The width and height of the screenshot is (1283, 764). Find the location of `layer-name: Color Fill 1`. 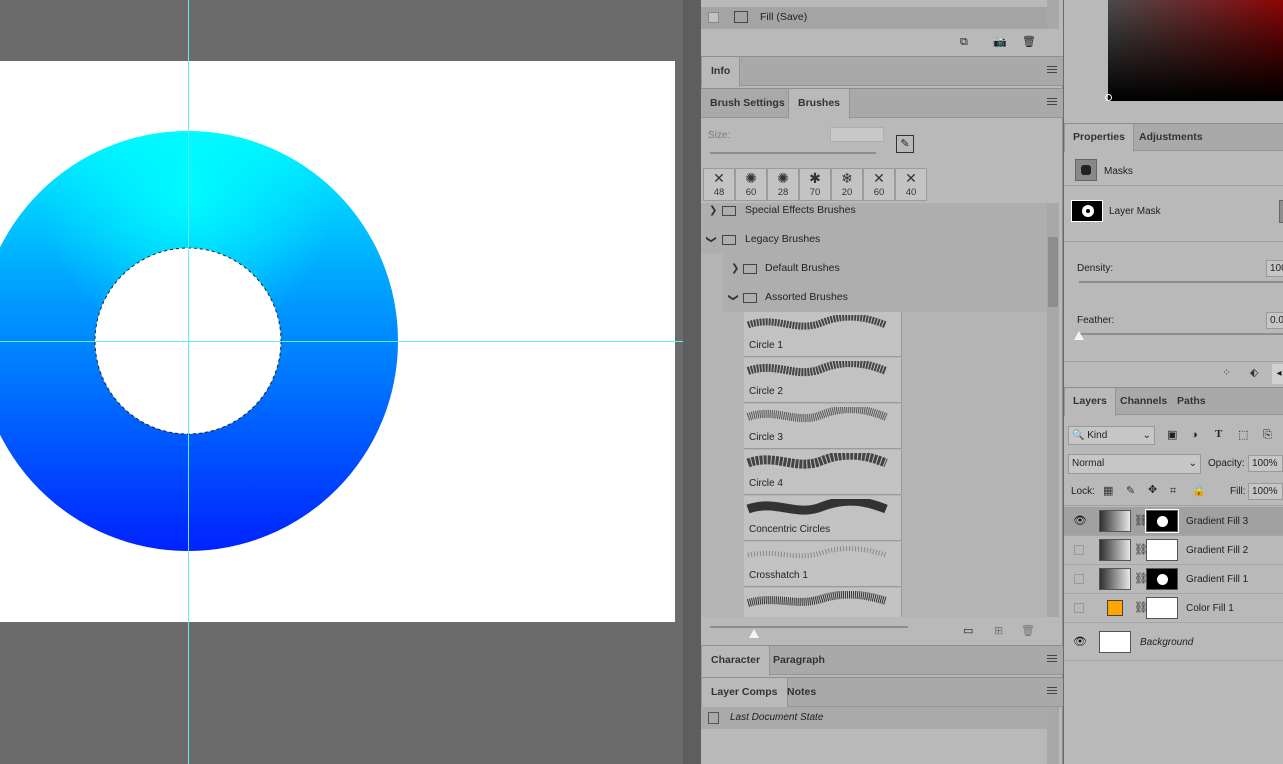

layer-name: Color Fill 1 is located at coordinates (1210, 608).